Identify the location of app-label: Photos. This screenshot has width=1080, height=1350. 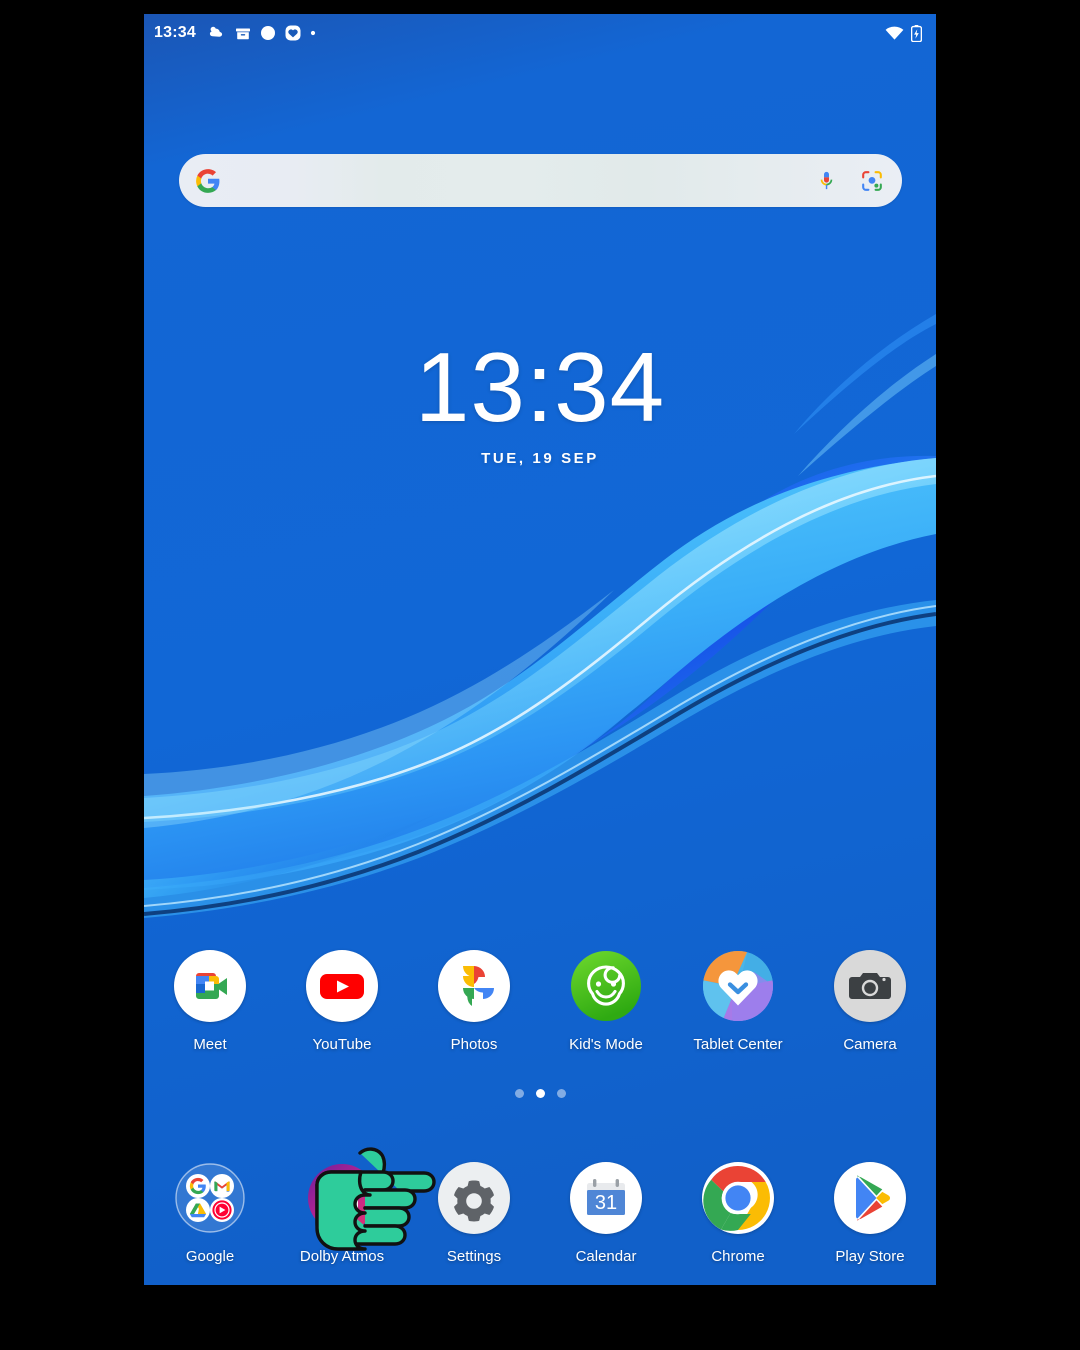
(474, 1044).